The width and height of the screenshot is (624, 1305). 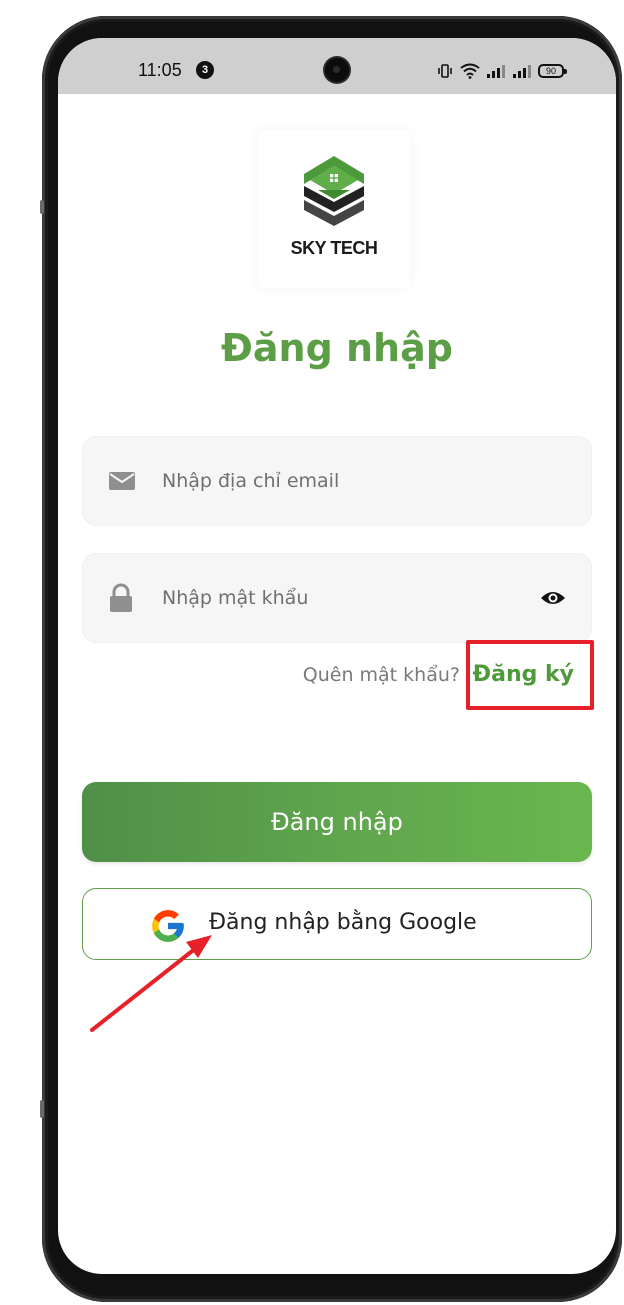 I want to click on app-logo: SKY TECH, so click(x=334, y=209).